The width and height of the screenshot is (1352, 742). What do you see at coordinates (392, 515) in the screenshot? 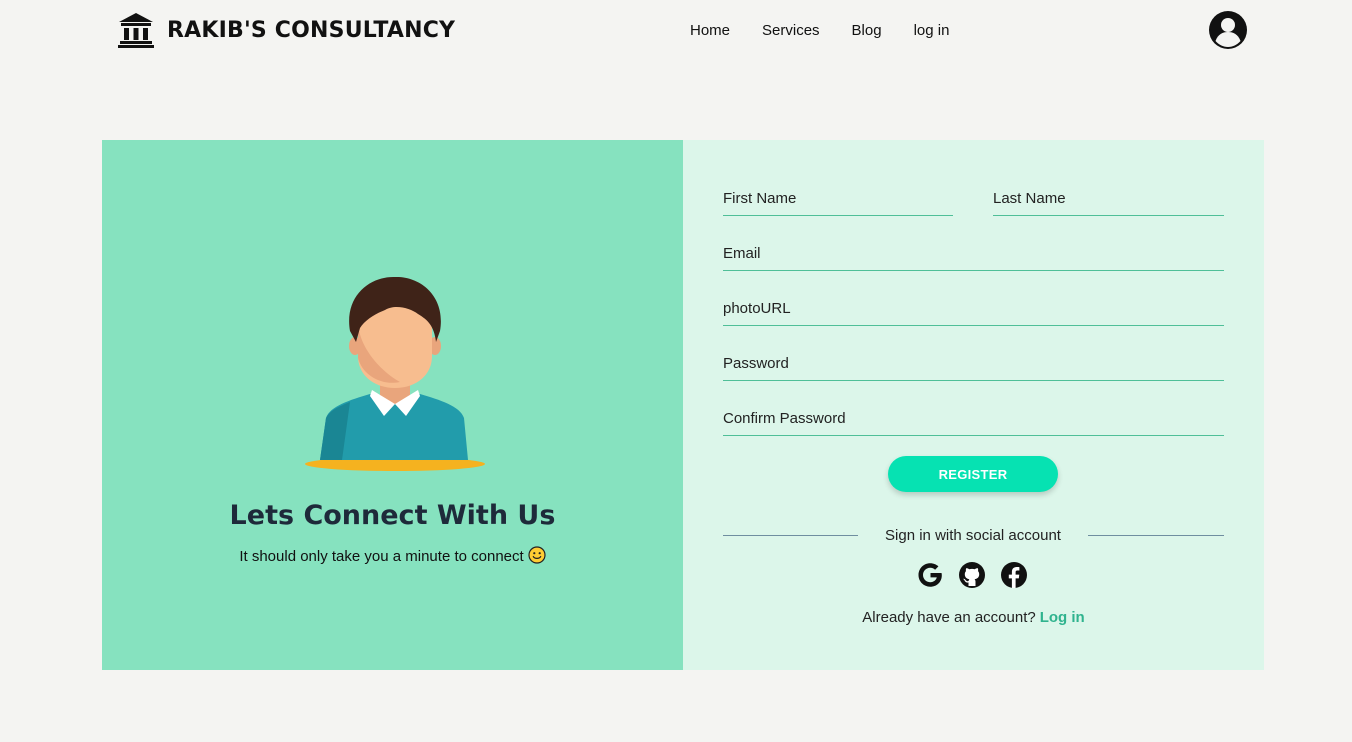
I see `welcome-title: Lets Connect With Us` at bounding box center [392, 515].